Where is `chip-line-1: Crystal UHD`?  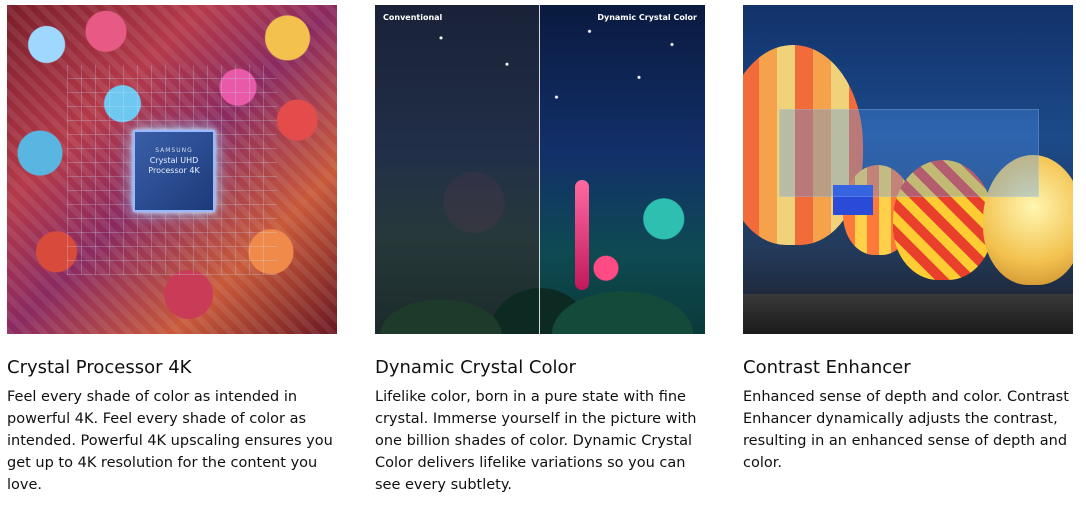 chip-line-1: Crystal UHD is located at coordinates (174, 160).